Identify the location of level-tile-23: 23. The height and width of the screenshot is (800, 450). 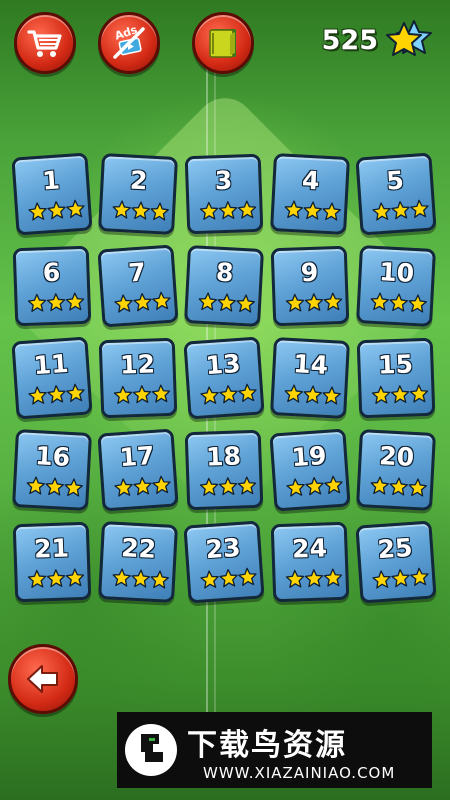
(224, 562).